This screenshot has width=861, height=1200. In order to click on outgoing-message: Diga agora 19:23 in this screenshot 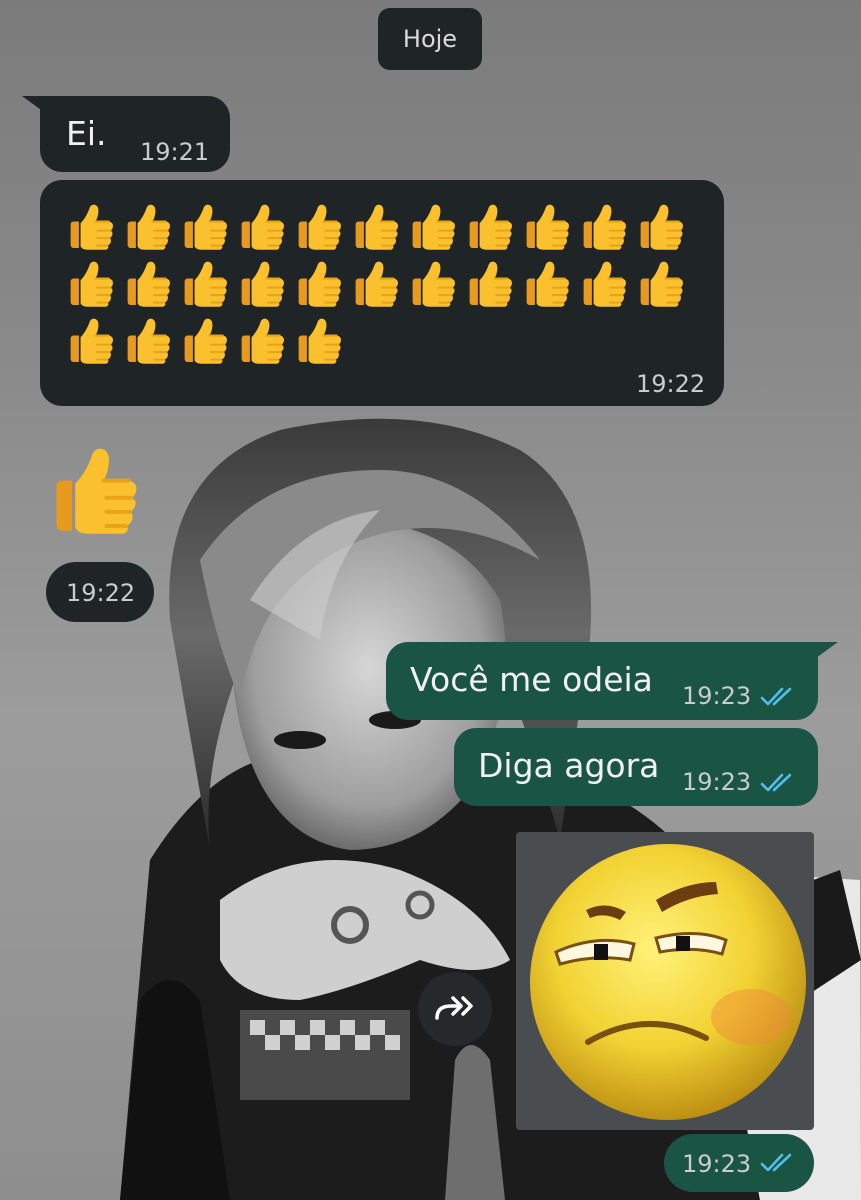, I will do `click(636, 767)`.